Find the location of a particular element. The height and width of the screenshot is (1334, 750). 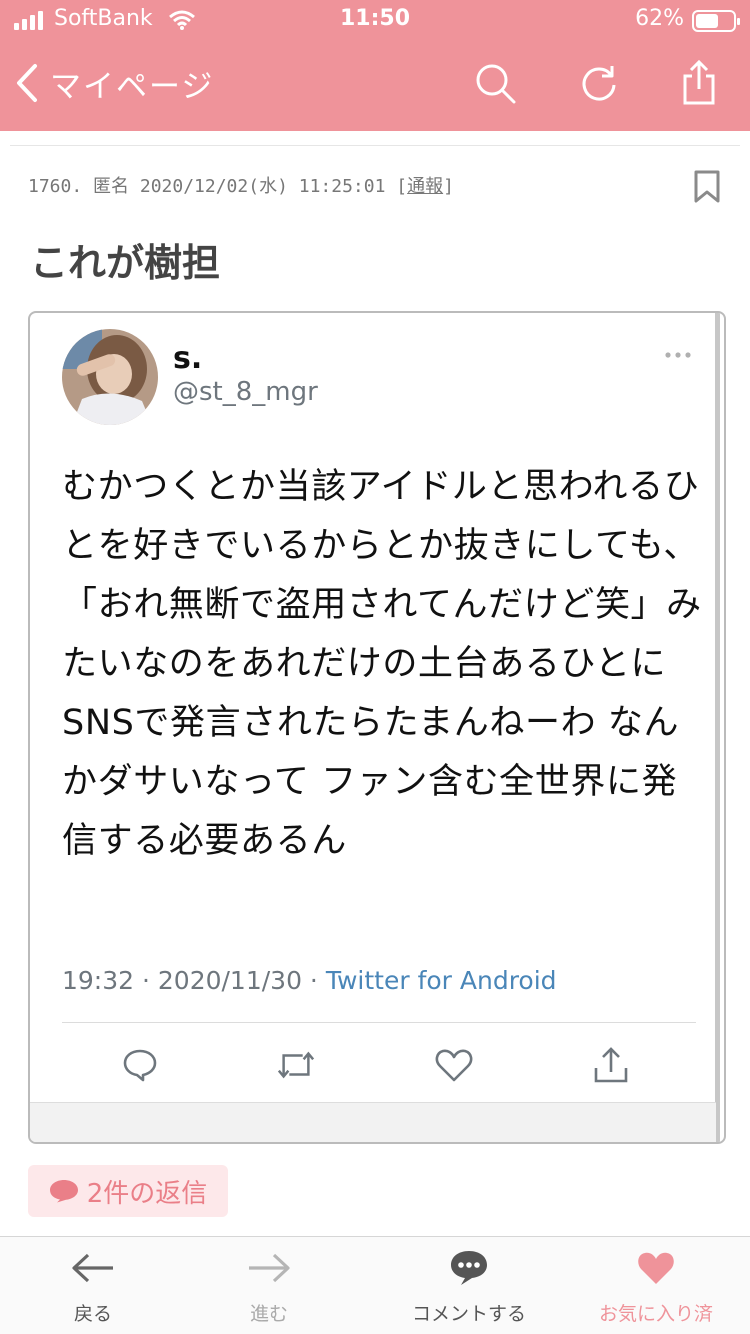

replies-label: 2件の返信 is located at coordinates (147, 1193).